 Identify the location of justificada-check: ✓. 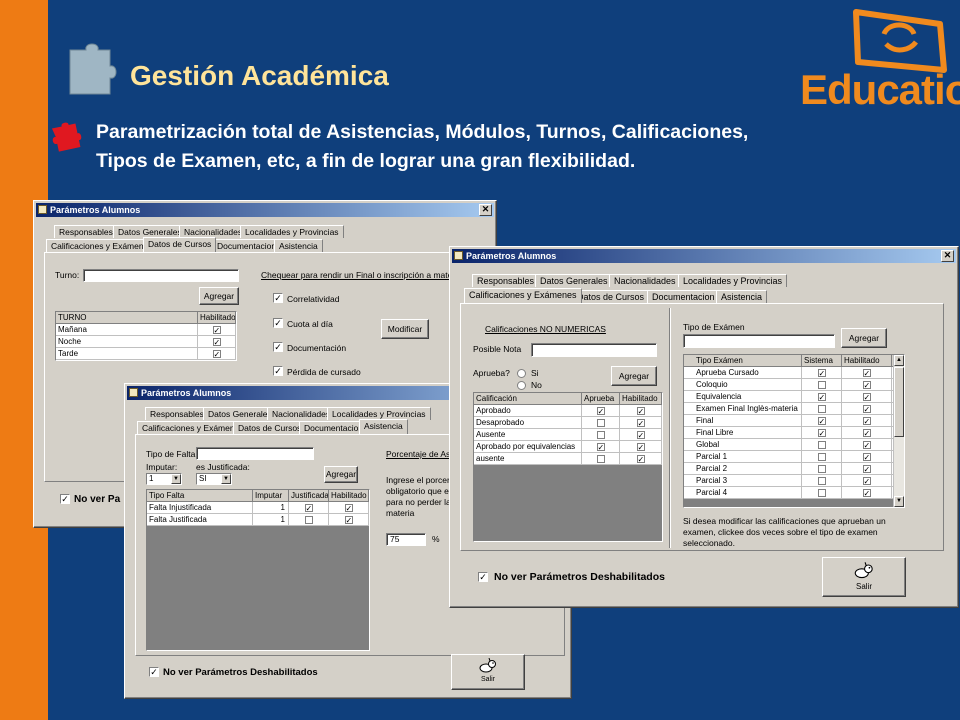
(309, 507).